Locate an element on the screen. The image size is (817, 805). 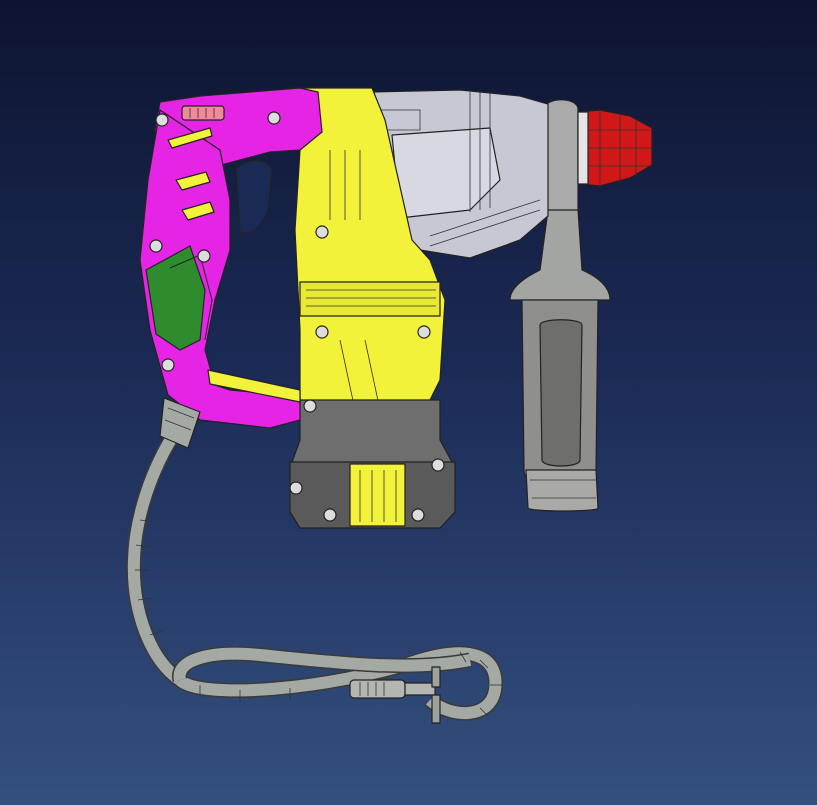
rear-handle-housing is located at coordinates (231, 258).